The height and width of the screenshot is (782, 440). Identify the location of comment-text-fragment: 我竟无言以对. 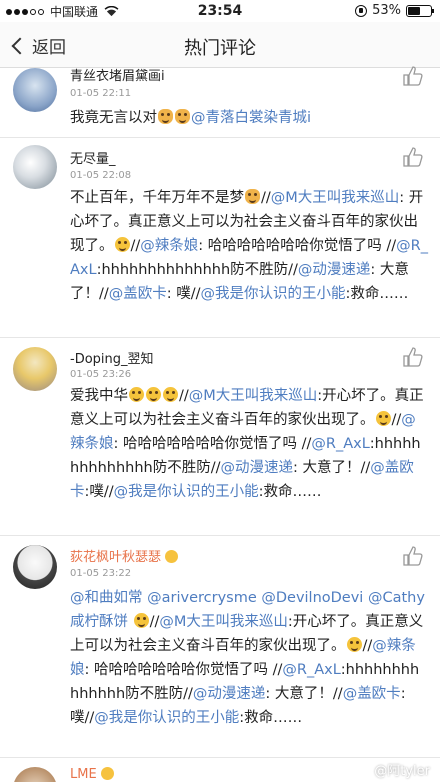
(113, 118).